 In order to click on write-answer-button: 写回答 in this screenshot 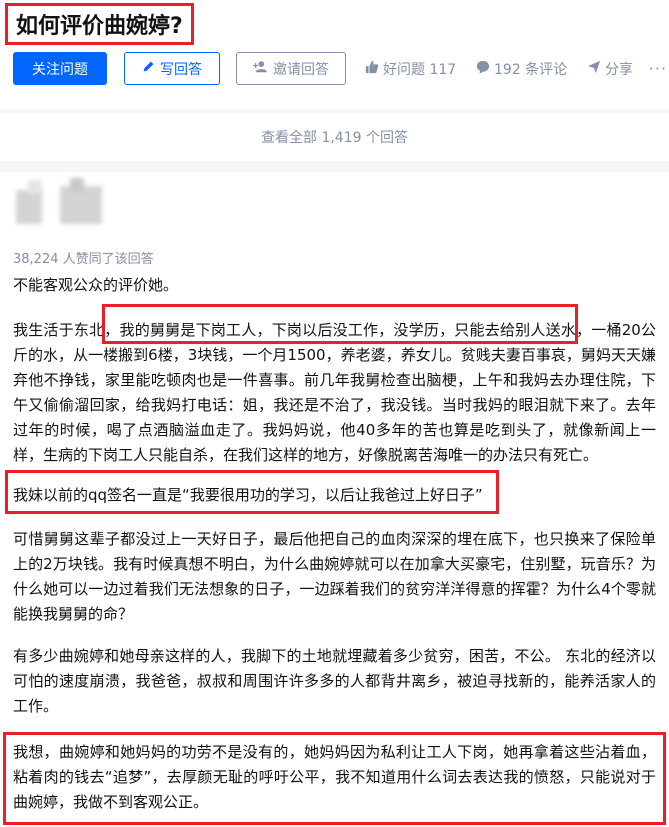, I will do `click(172, 68)`.